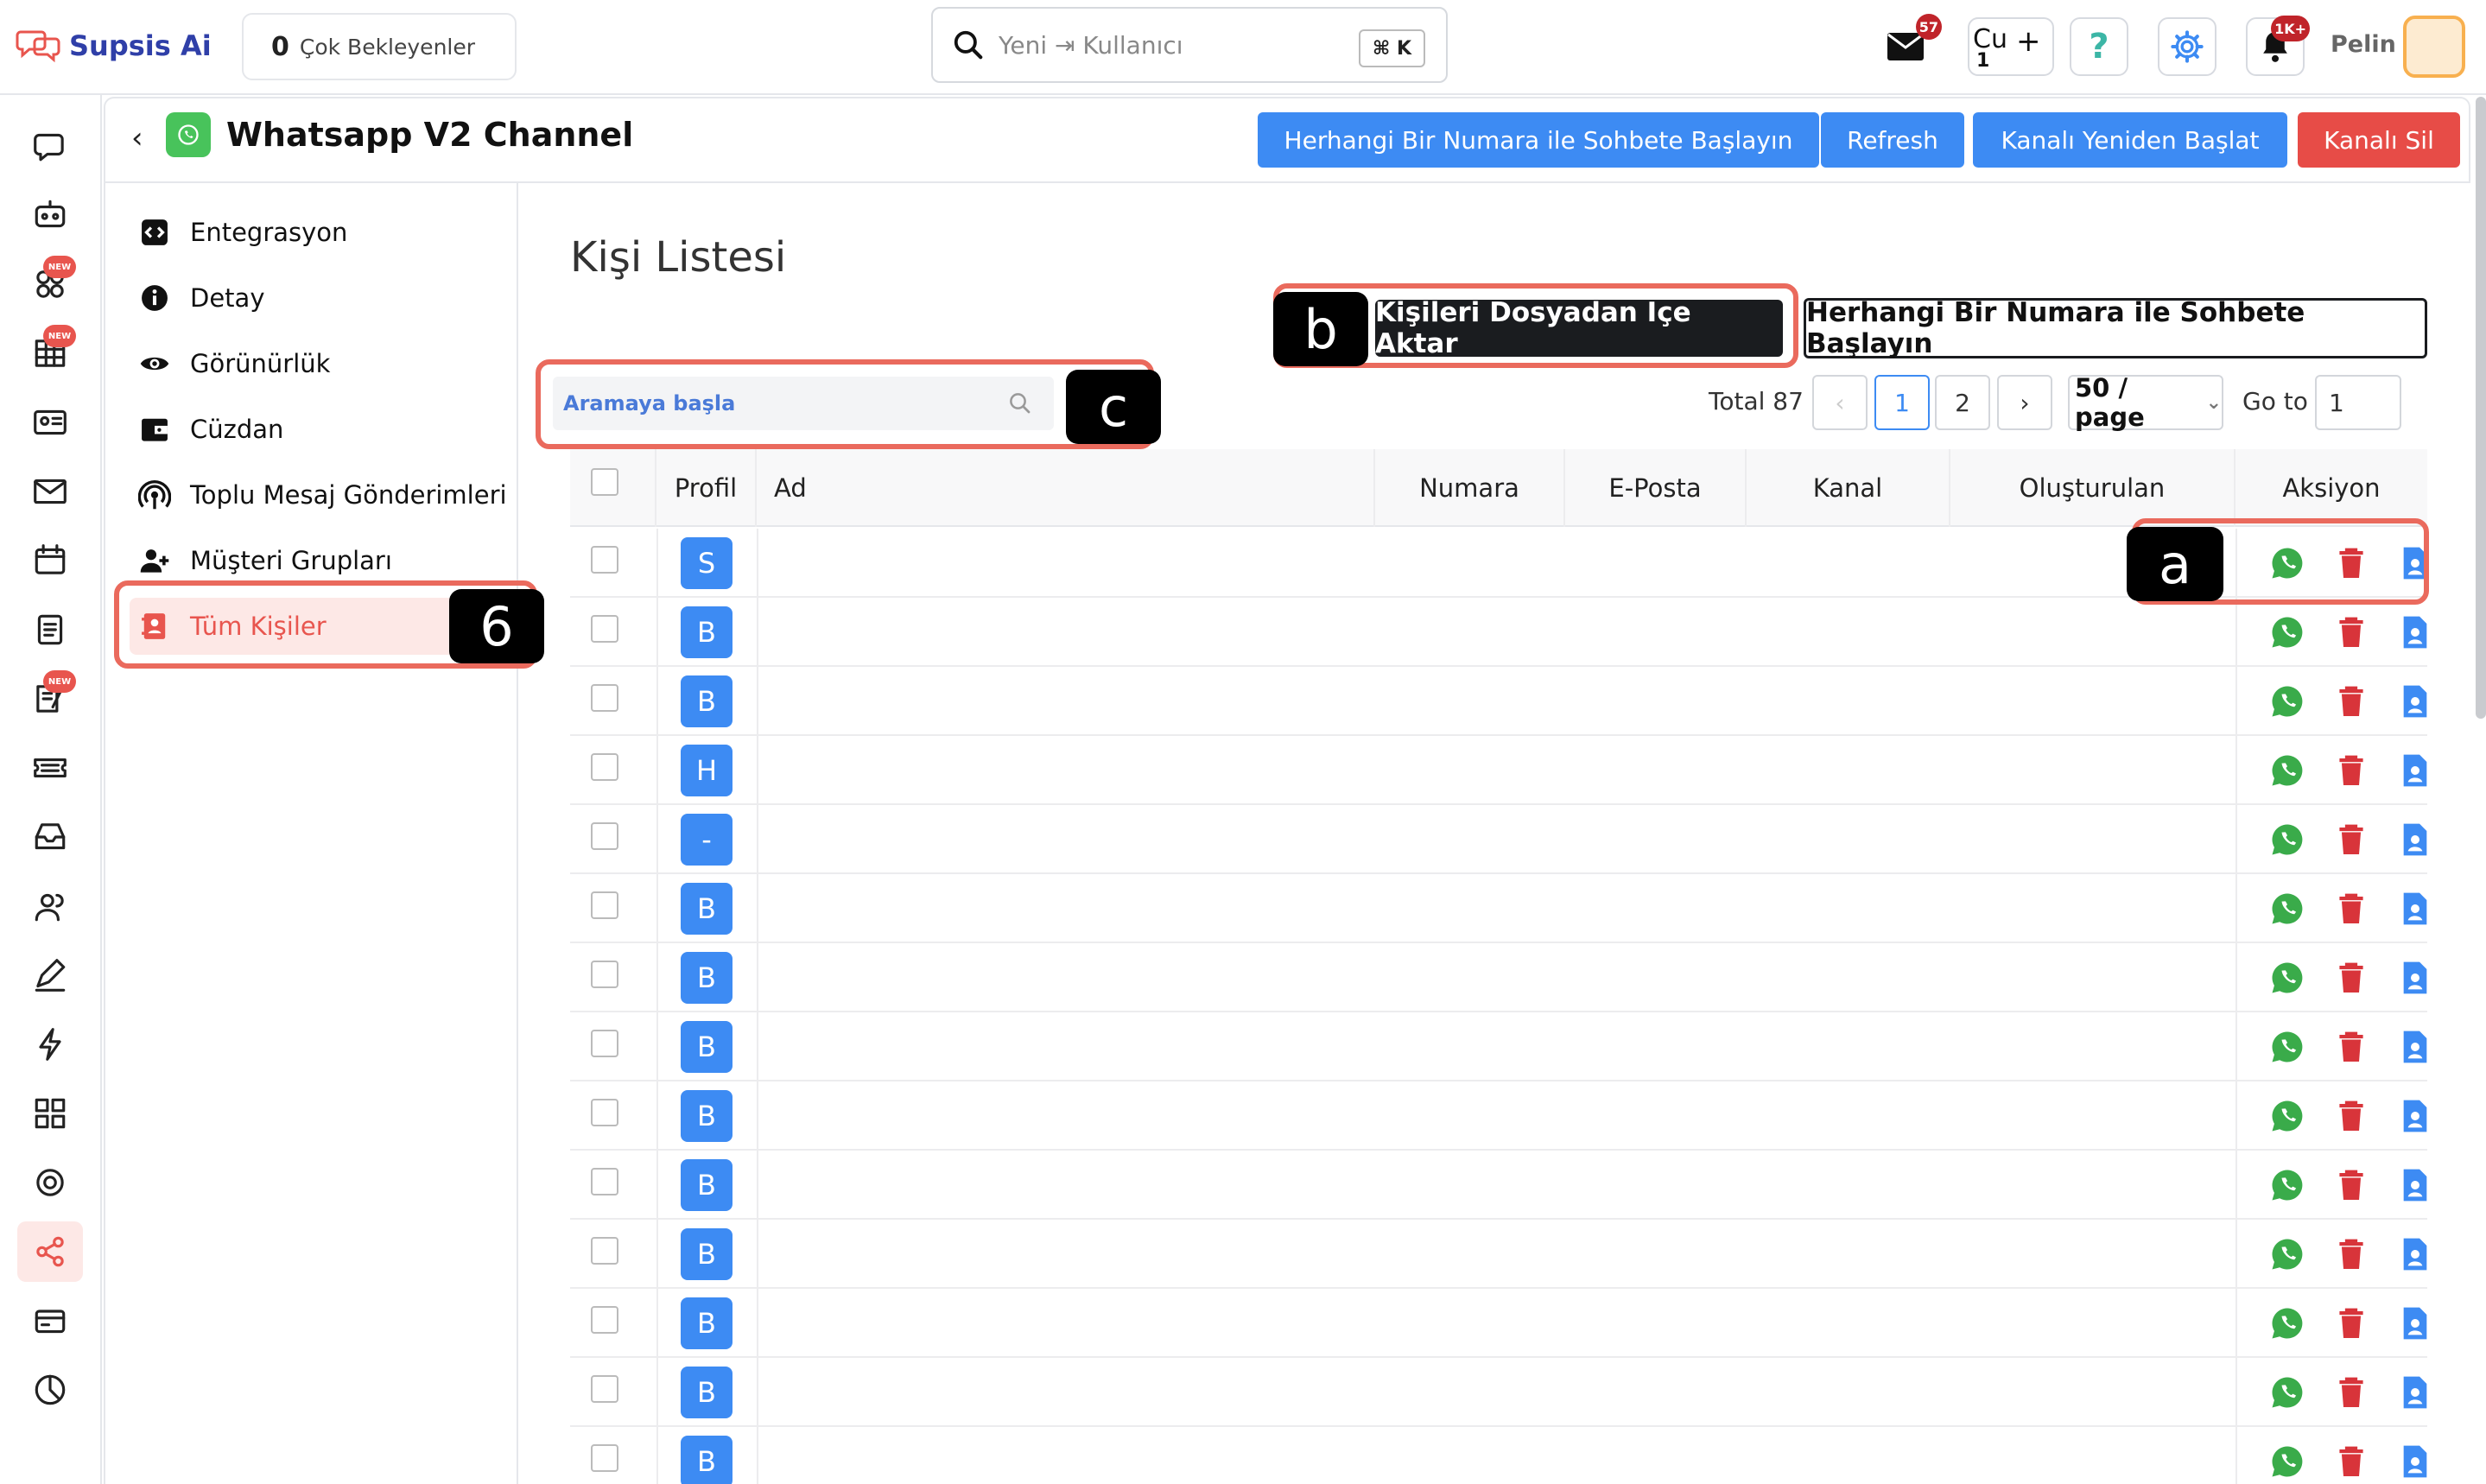  Describe the element at coordinates (2011, 46) in the screenshot. I see `agent-status-button: Cu + 1` at that location.